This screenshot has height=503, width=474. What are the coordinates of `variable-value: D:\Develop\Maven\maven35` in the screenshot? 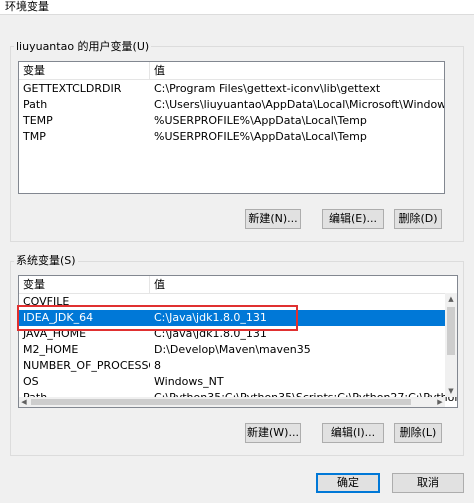 It's located at (232, 349).